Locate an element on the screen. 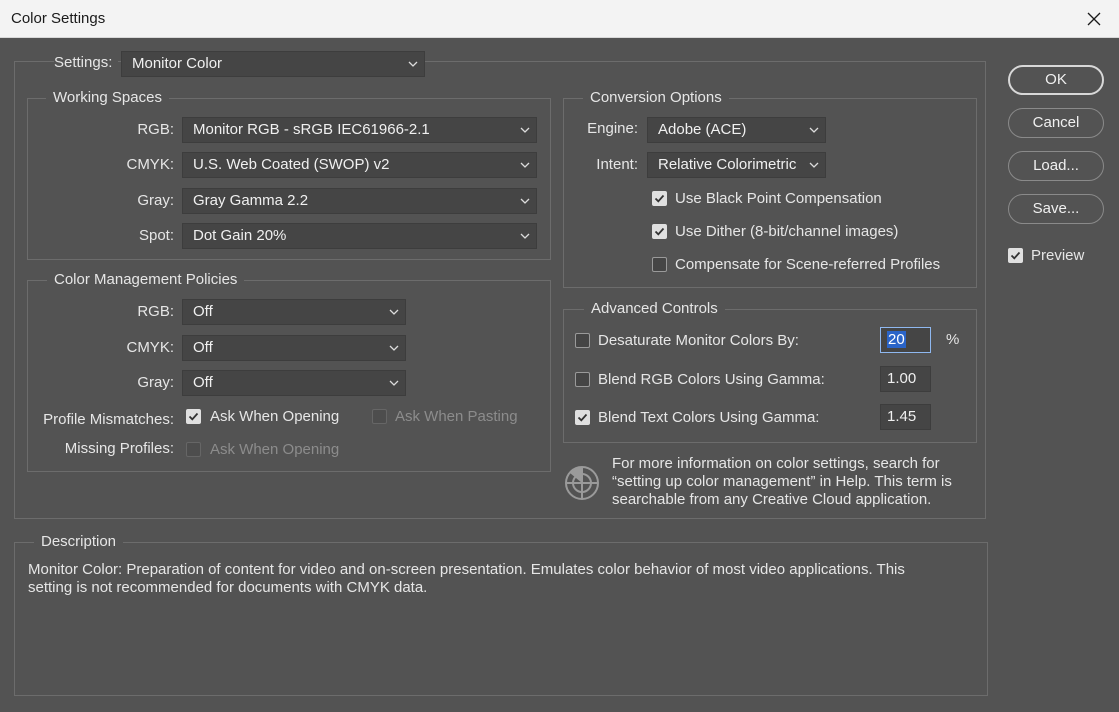  blend-rgb-checkbox is located at coordinates (582, 379).